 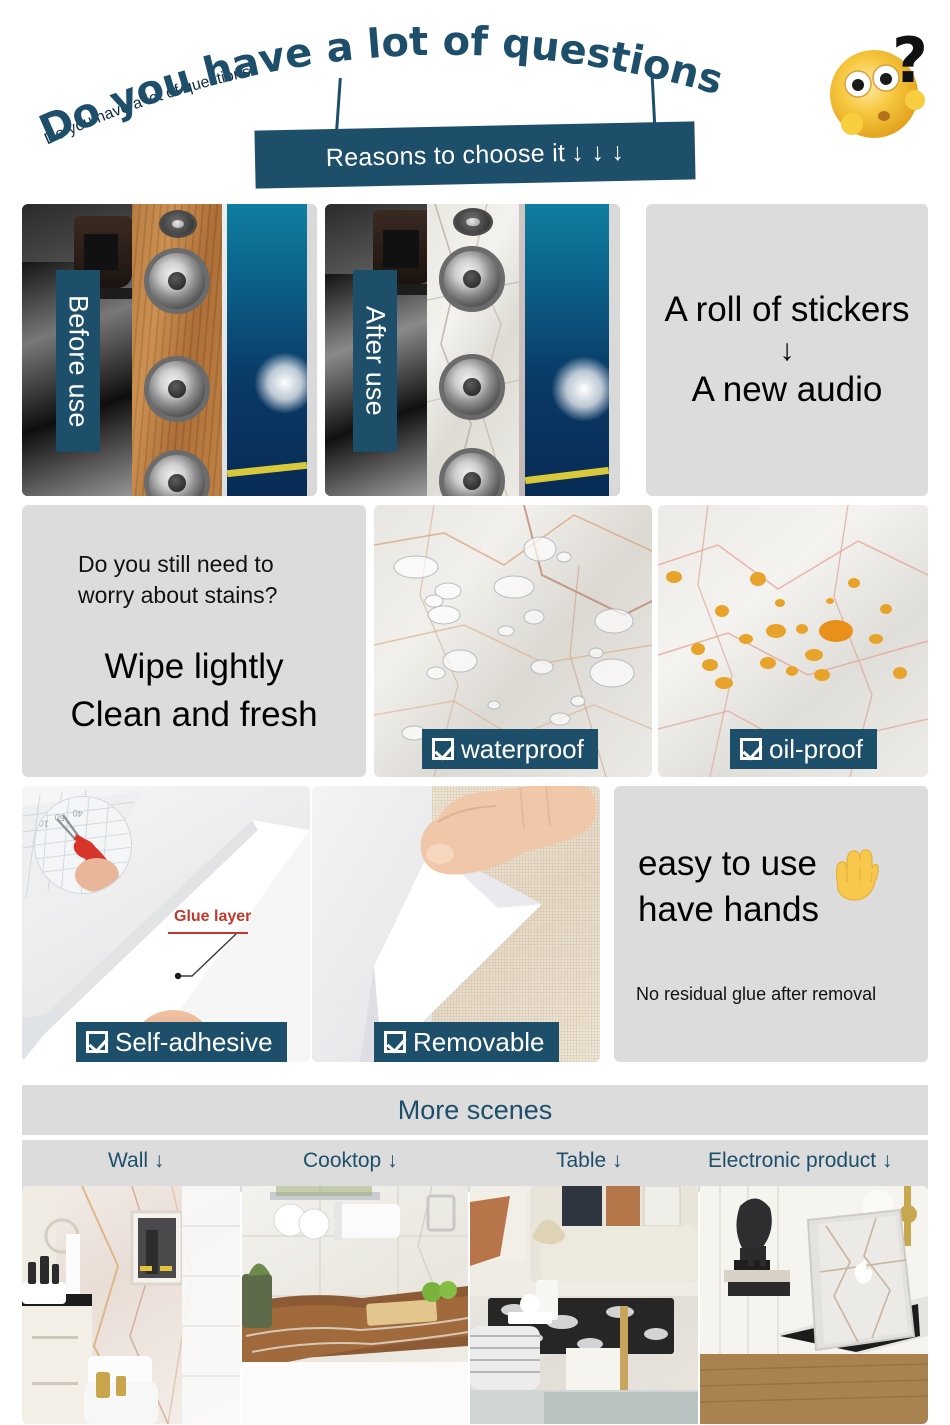 I want to click on reasons-banner-label: Reasons to choose it, so click(x=445, y=155).